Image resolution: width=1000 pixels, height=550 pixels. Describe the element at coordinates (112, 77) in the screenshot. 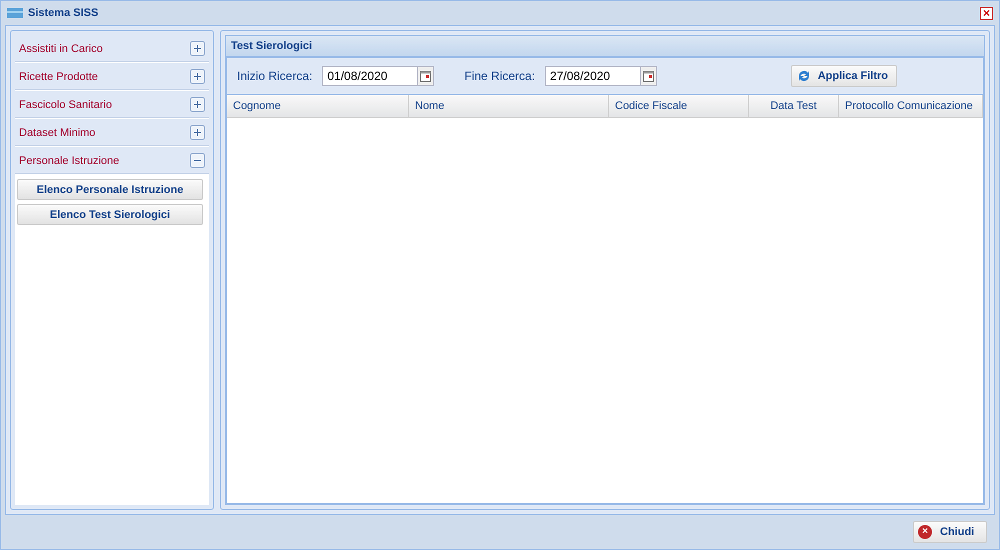

I see `accordion-header: Ricette Prodotte` at that location.